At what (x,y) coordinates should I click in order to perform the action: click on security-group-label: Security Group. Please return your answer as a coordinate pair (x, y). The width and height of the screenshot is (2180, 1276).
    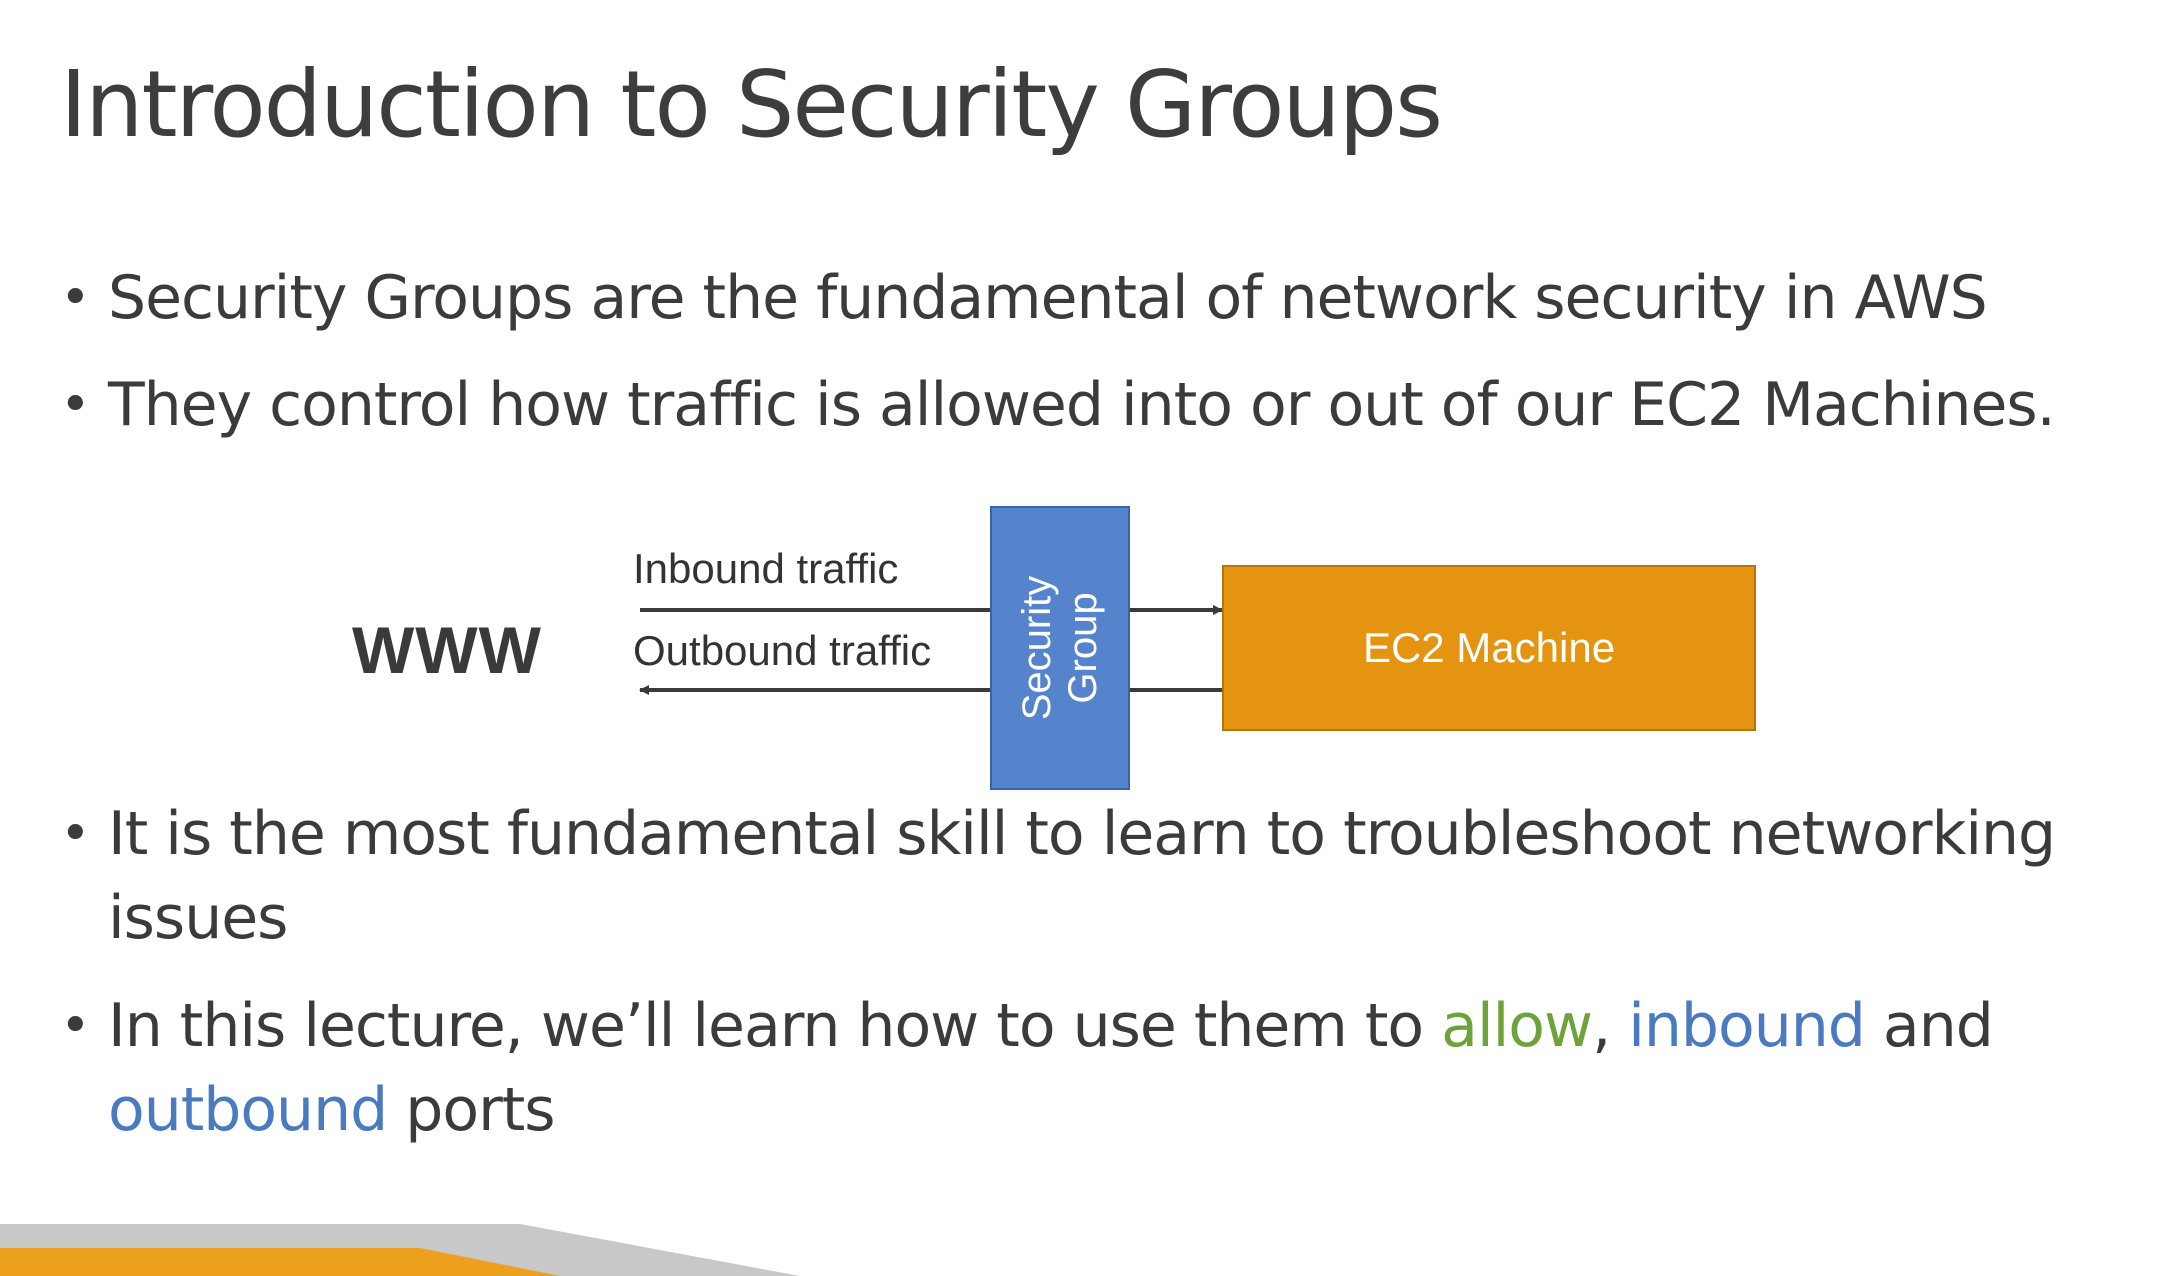
    Looking at the image, I should click on (1060, 648).